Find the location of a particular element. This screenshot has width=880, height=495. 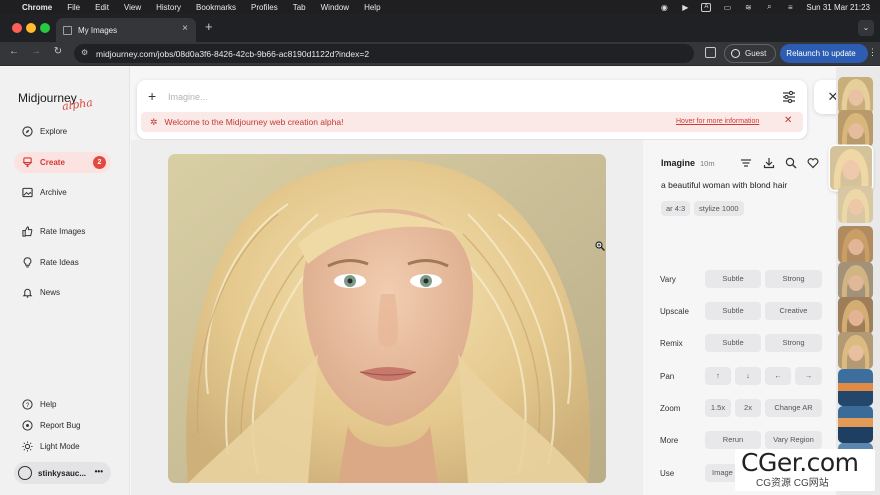

menu-bookmarks: Bookmarks is located at coordinates (216, 7).